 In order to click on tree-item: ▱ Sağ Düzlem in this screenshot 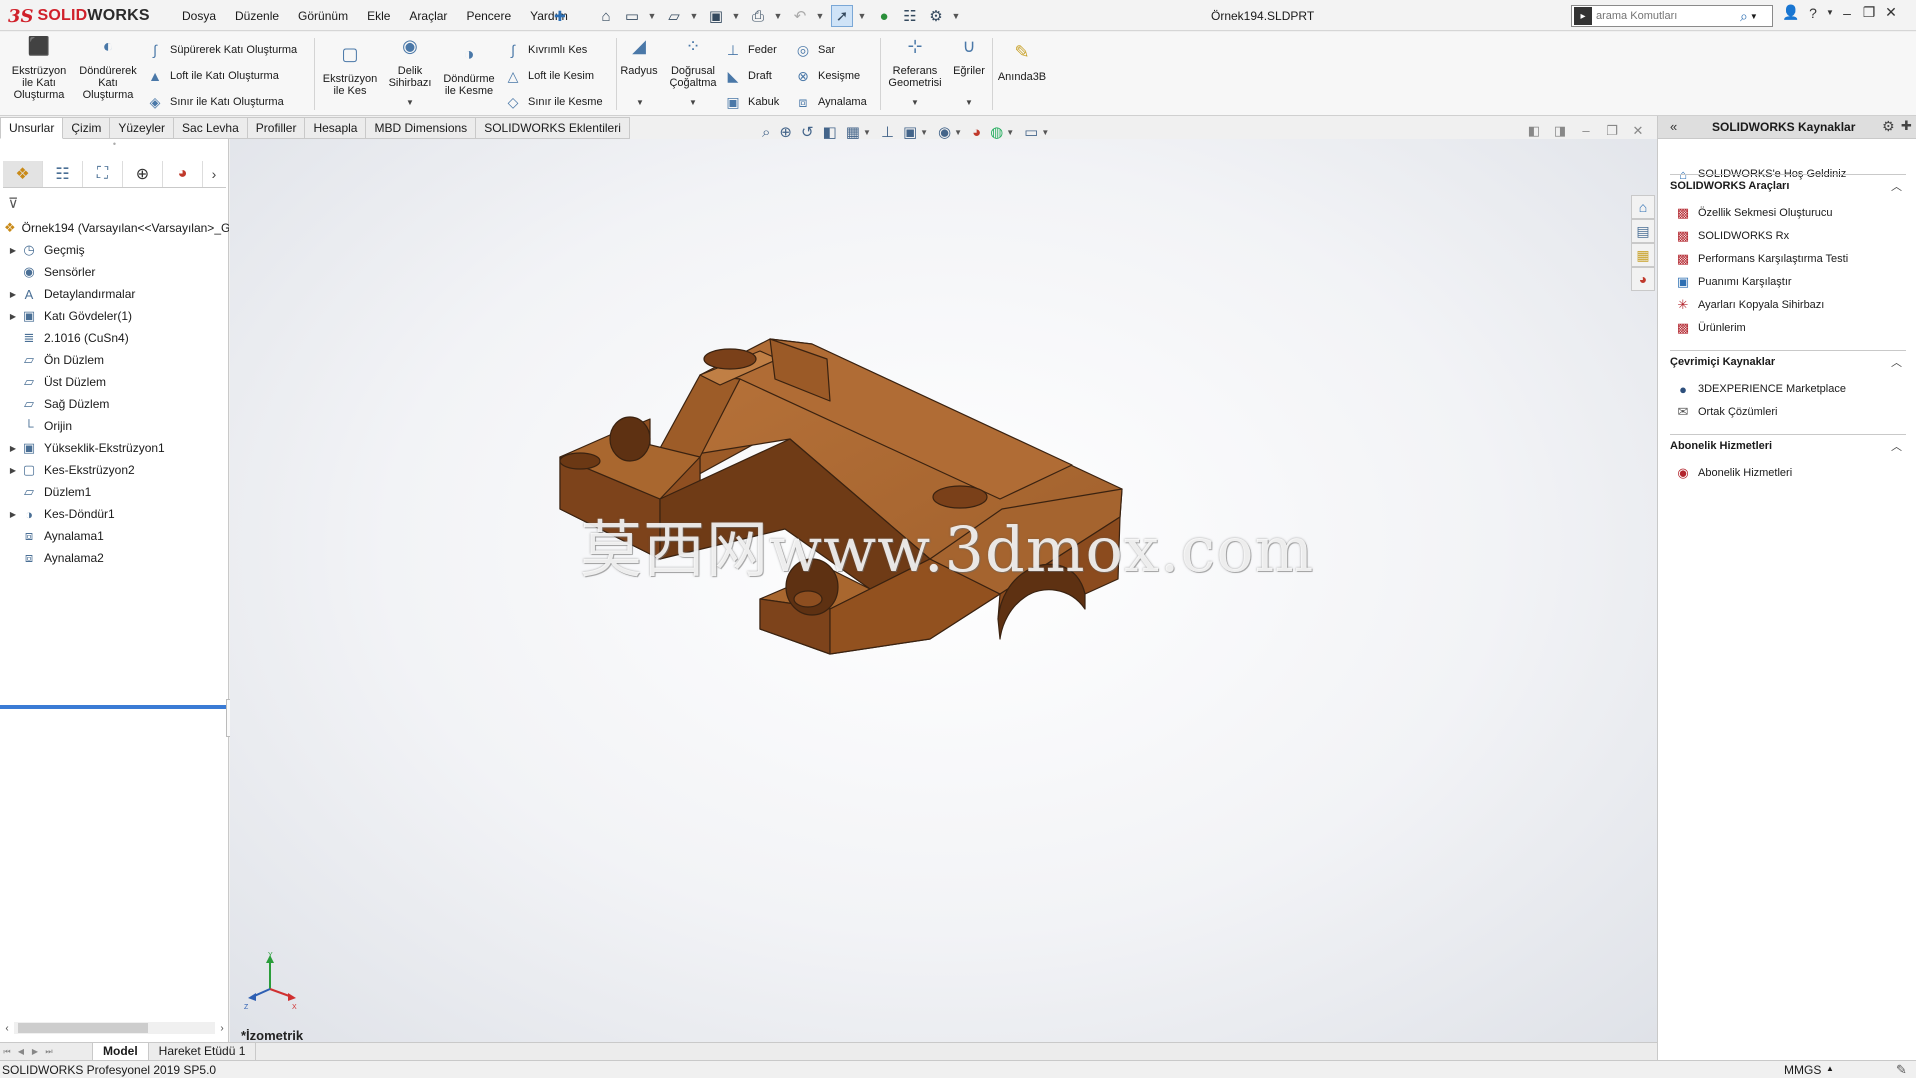, I will do `click(114, 404)`.